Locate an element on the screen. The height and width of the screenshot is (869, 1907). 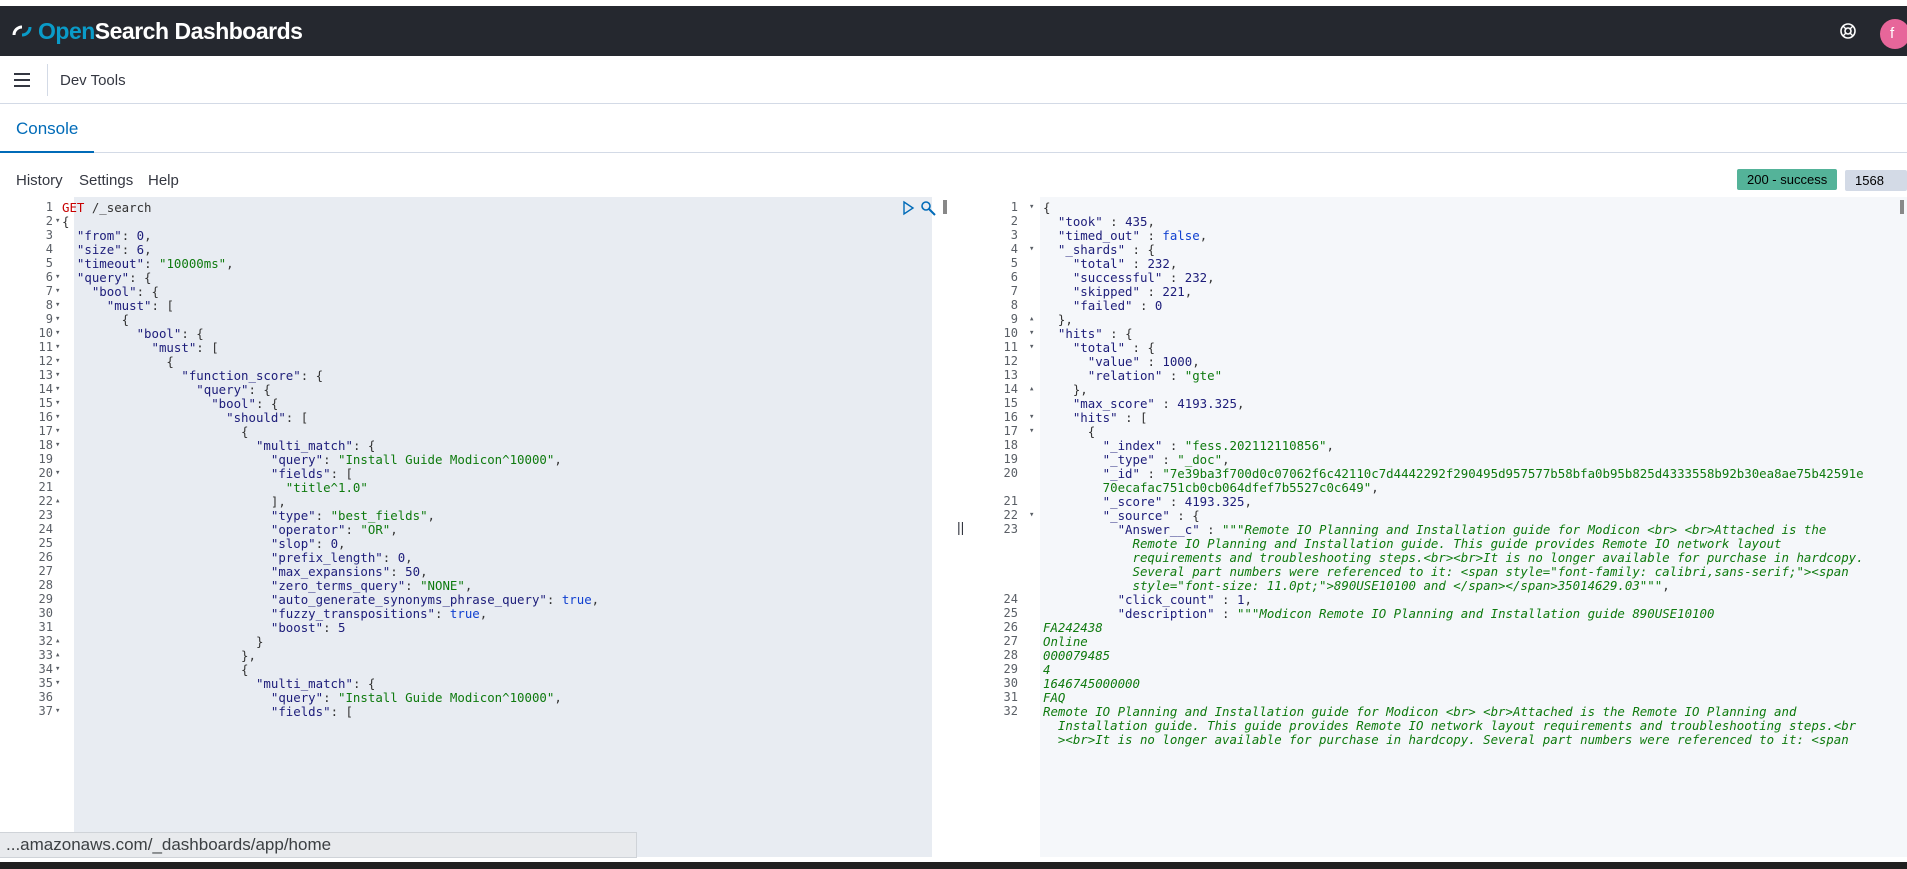
brand-dashboards: Dashboards is located at coordinates (238, 30).